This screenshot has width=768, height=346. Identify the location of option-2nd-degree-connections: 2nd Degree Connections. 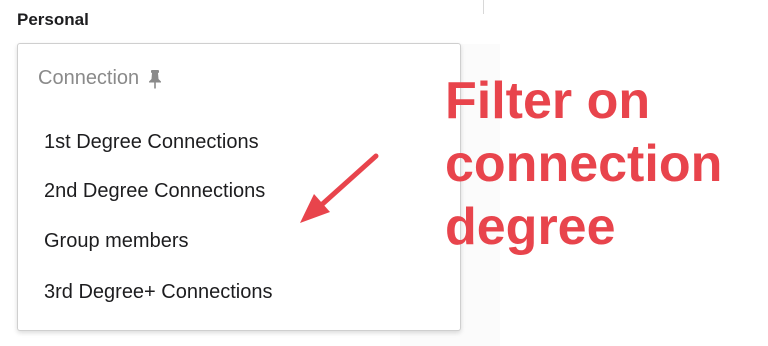
(154, 191).